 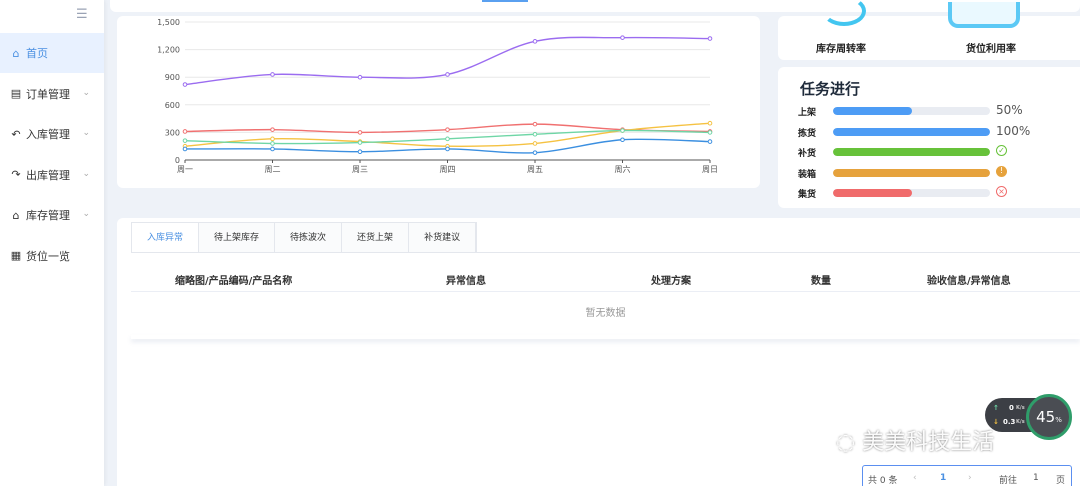 What do you see at coordinates (915, 478) in the screenshot?
I see `prev-page-icon: ‹` at bounding box center [915, 478].